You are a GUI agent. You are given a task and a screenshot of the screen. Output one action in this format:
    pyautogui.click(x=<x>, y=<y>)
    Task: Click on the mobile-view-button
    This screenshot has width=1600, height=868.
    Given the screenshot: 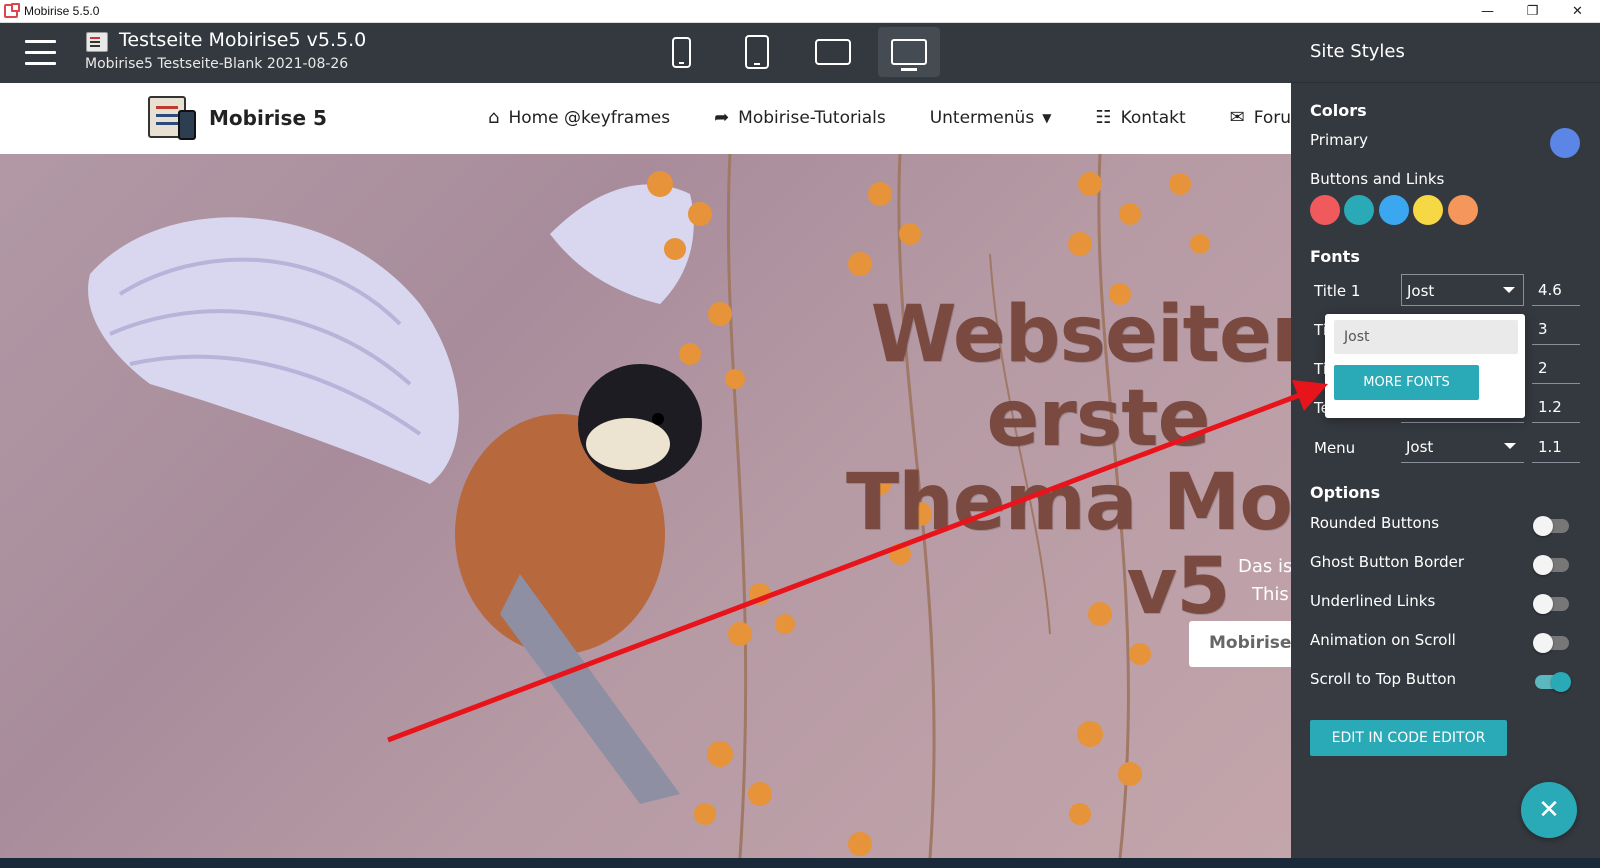 What is the action you would take?
    pyautogui.click(x=757, y=52)
    